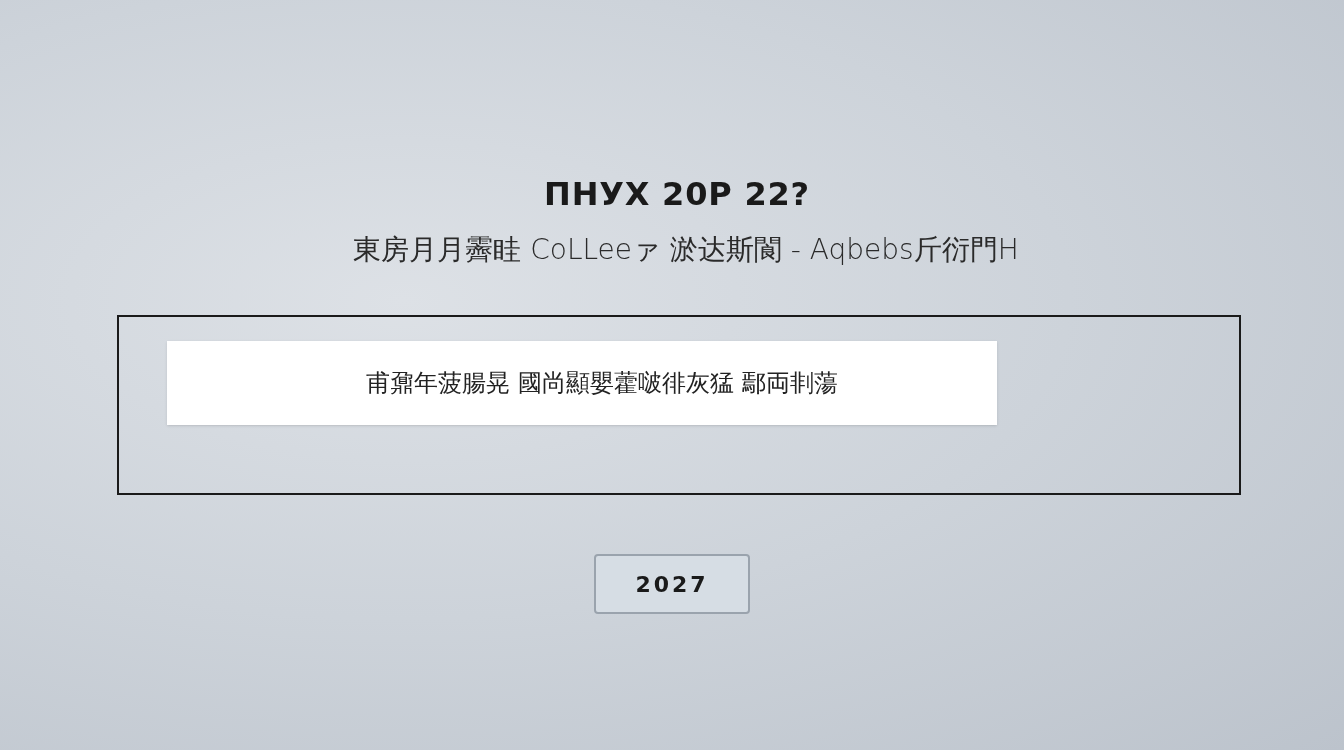 The image size is (1344, 750). I want to click on page-subheading: 東房月月霽眭 CoLLeeァ 淤达斯閬 - Aqbebs斤衍門H, so click(685, 250).